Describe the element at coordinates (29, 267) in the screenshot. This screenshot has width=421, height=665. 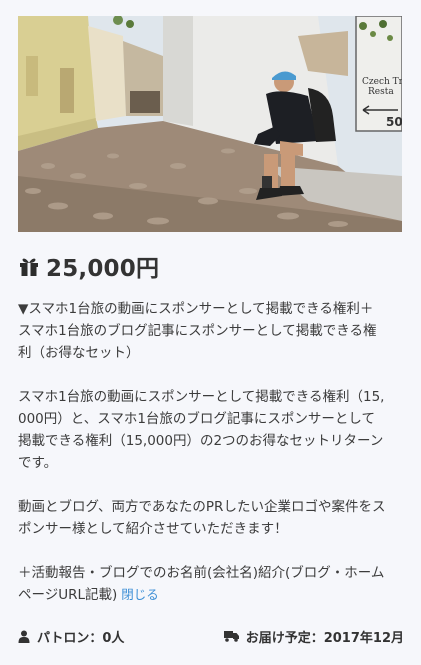
I see `gift-icon` at that location.